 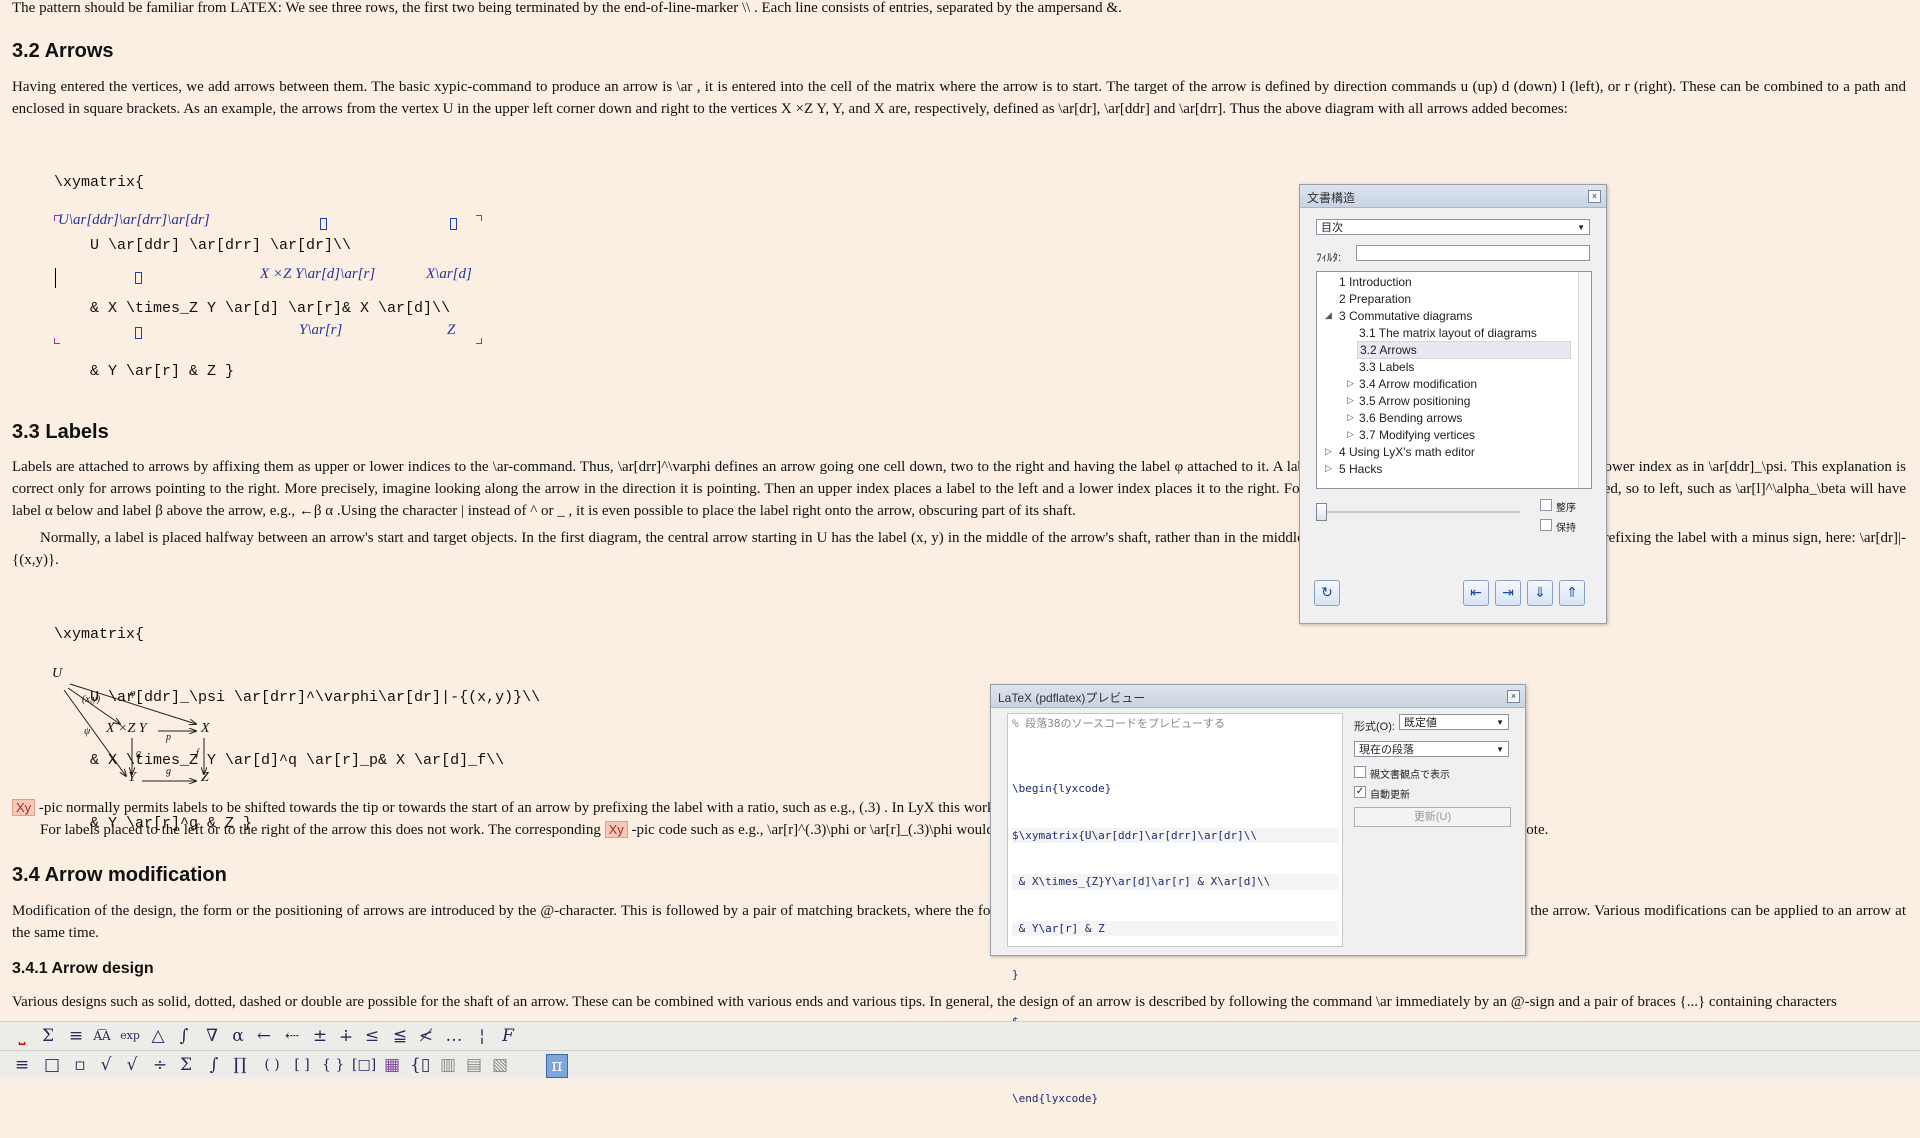 I want to click on product-icon: ∏, so click(x=240, y=1065).